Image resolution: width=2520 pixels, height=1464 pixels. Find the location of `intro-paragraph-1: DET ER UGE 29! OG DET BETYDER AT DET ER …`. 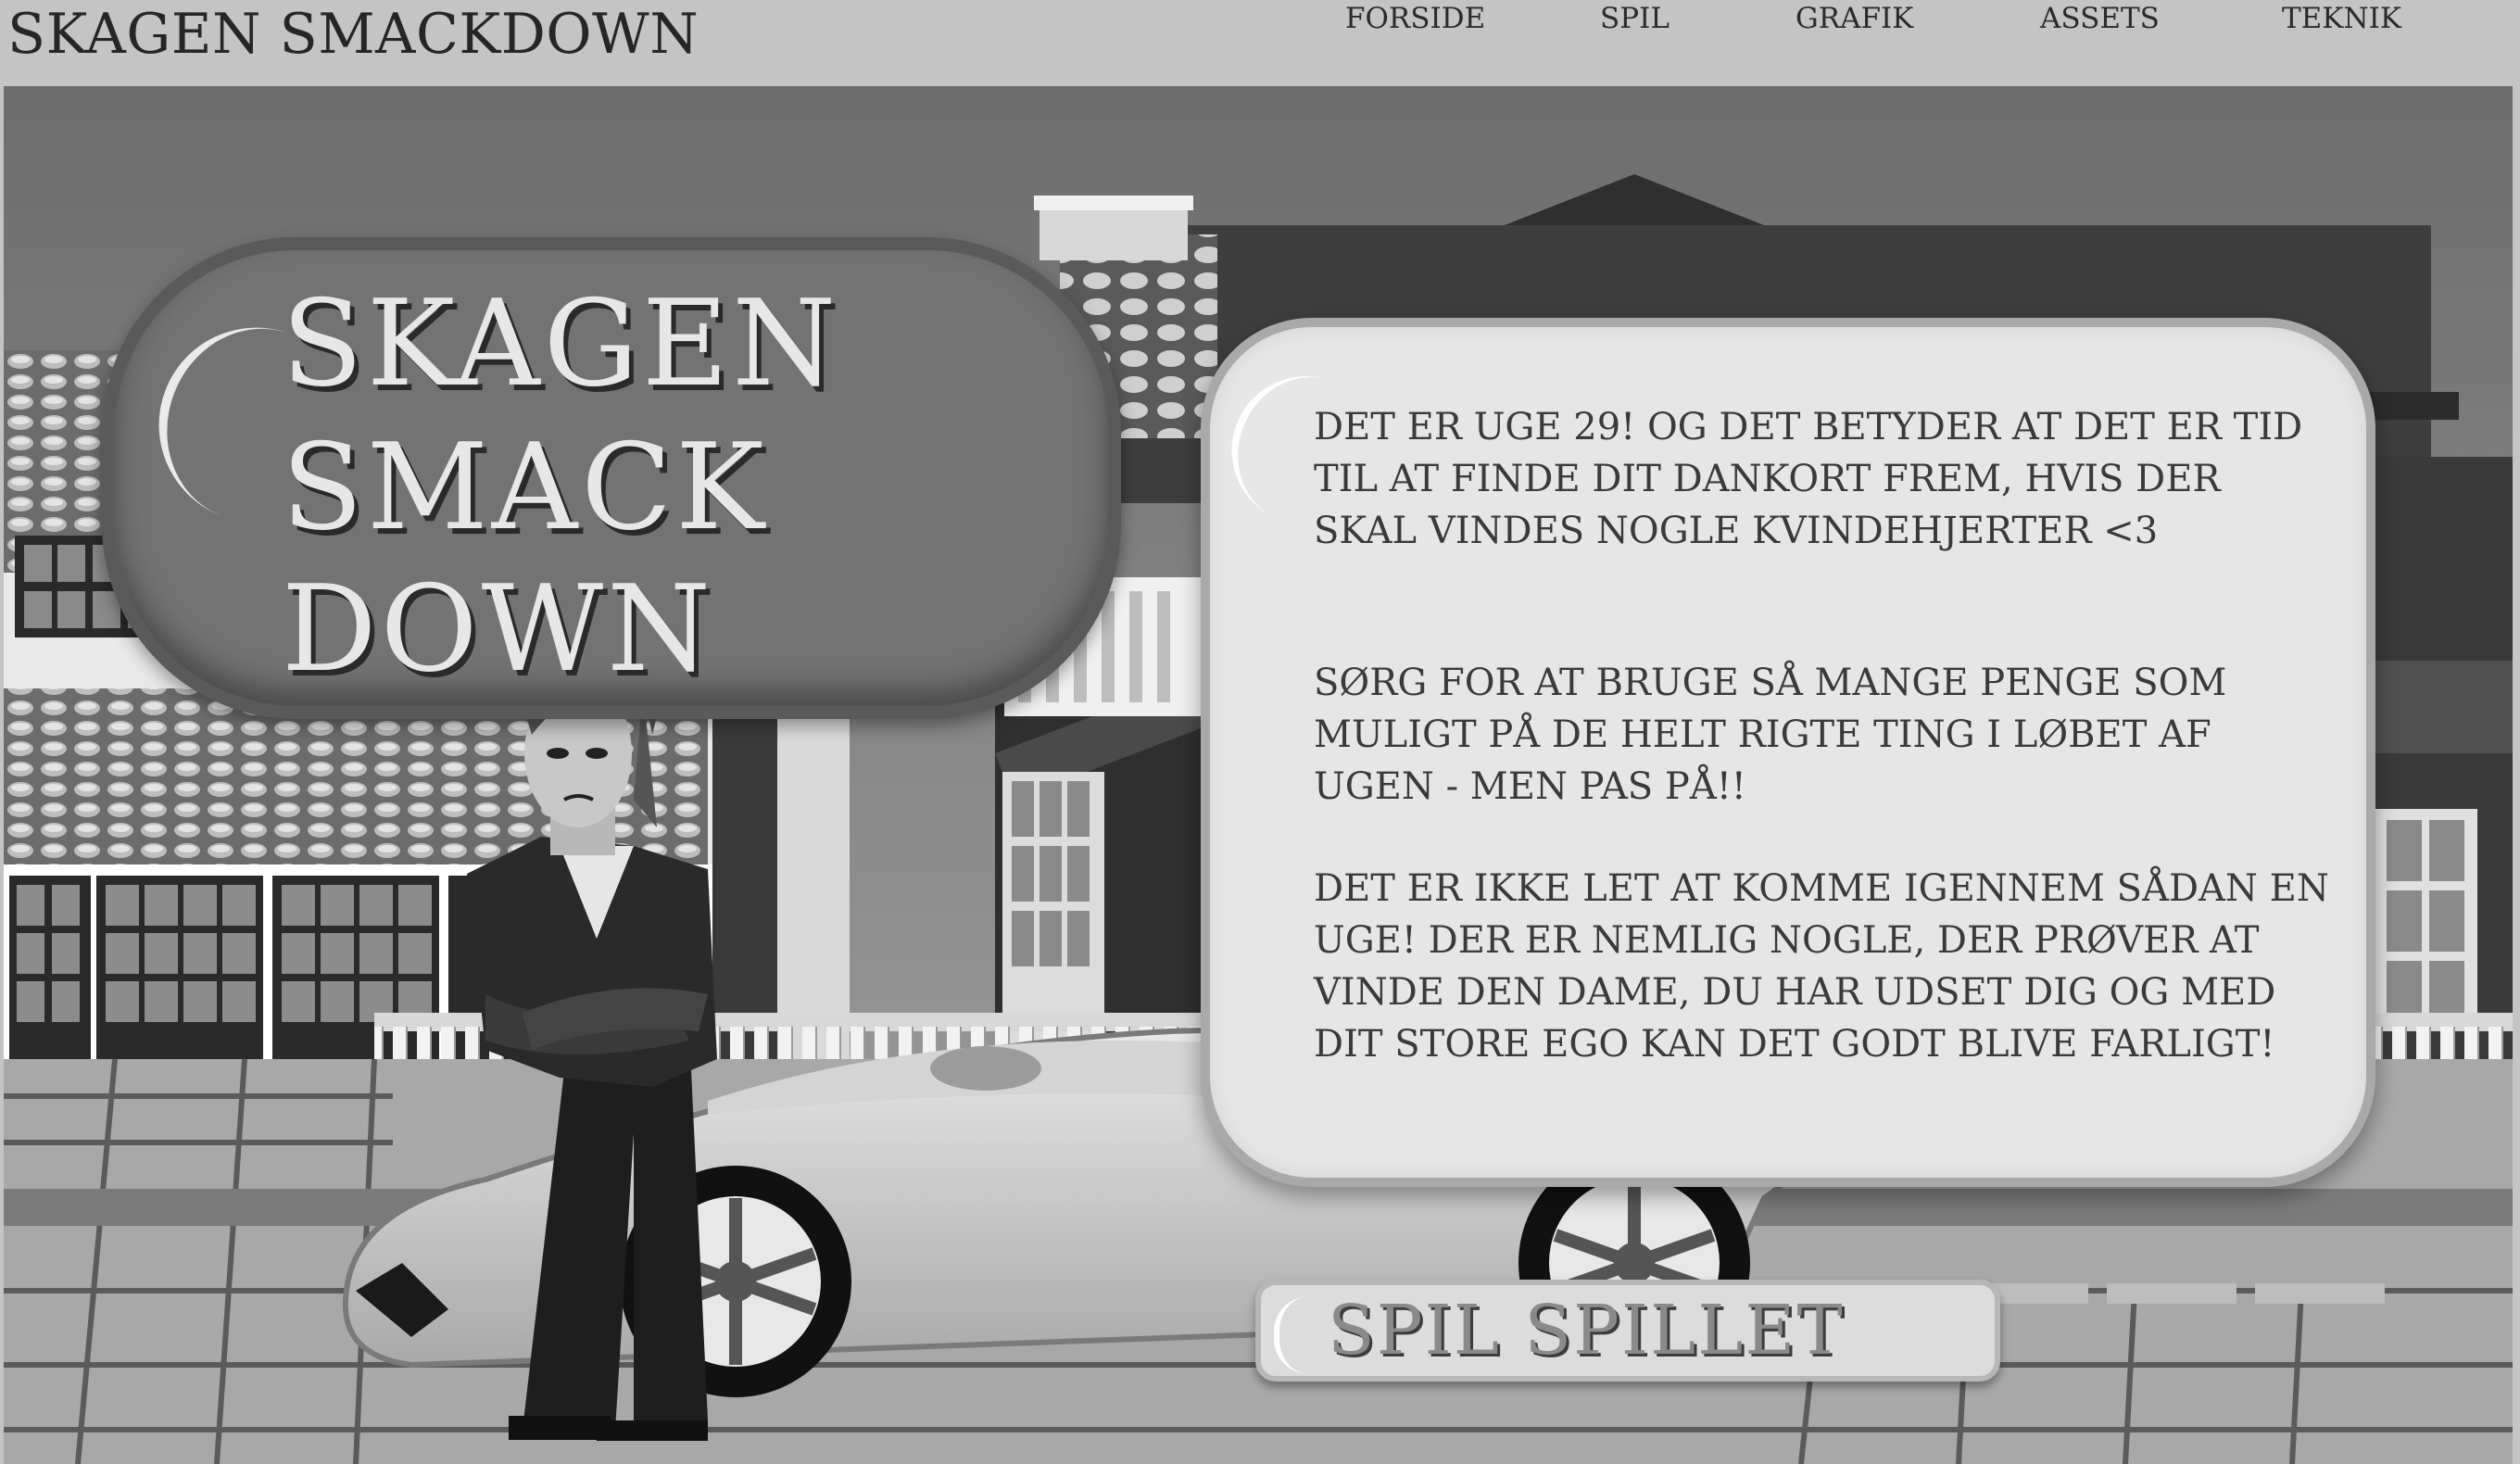

intro-paragraph-1: DET ER UGE 29! OG DET BETYDER AT DET ER … is located at coordinates (1808, 479).